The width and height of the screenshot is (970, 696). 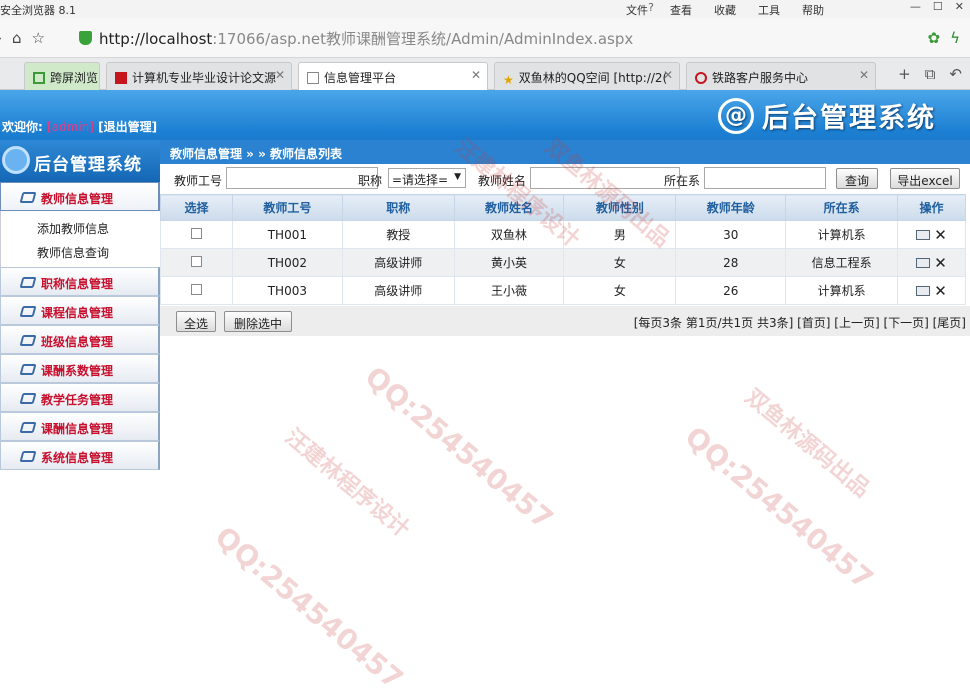 I want to click on tab-thesis: 计算机专业毕业设计论文源 ✕, so click(x=199, y=76).